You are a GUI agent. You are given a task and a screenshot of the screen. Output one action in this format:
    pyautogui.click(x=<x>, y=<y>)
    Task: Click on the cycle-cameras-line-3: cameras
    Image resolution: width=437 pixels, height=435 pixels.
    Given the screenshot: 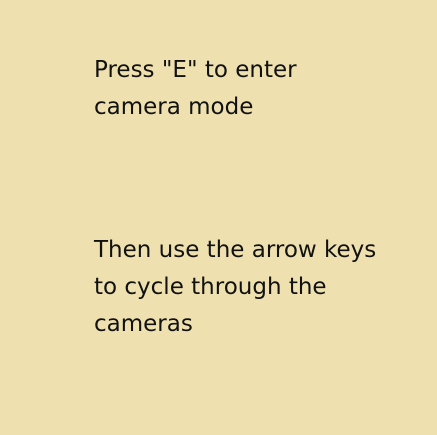 What is the action you would take?
    pyautogui.click(x=143, y=324)
    